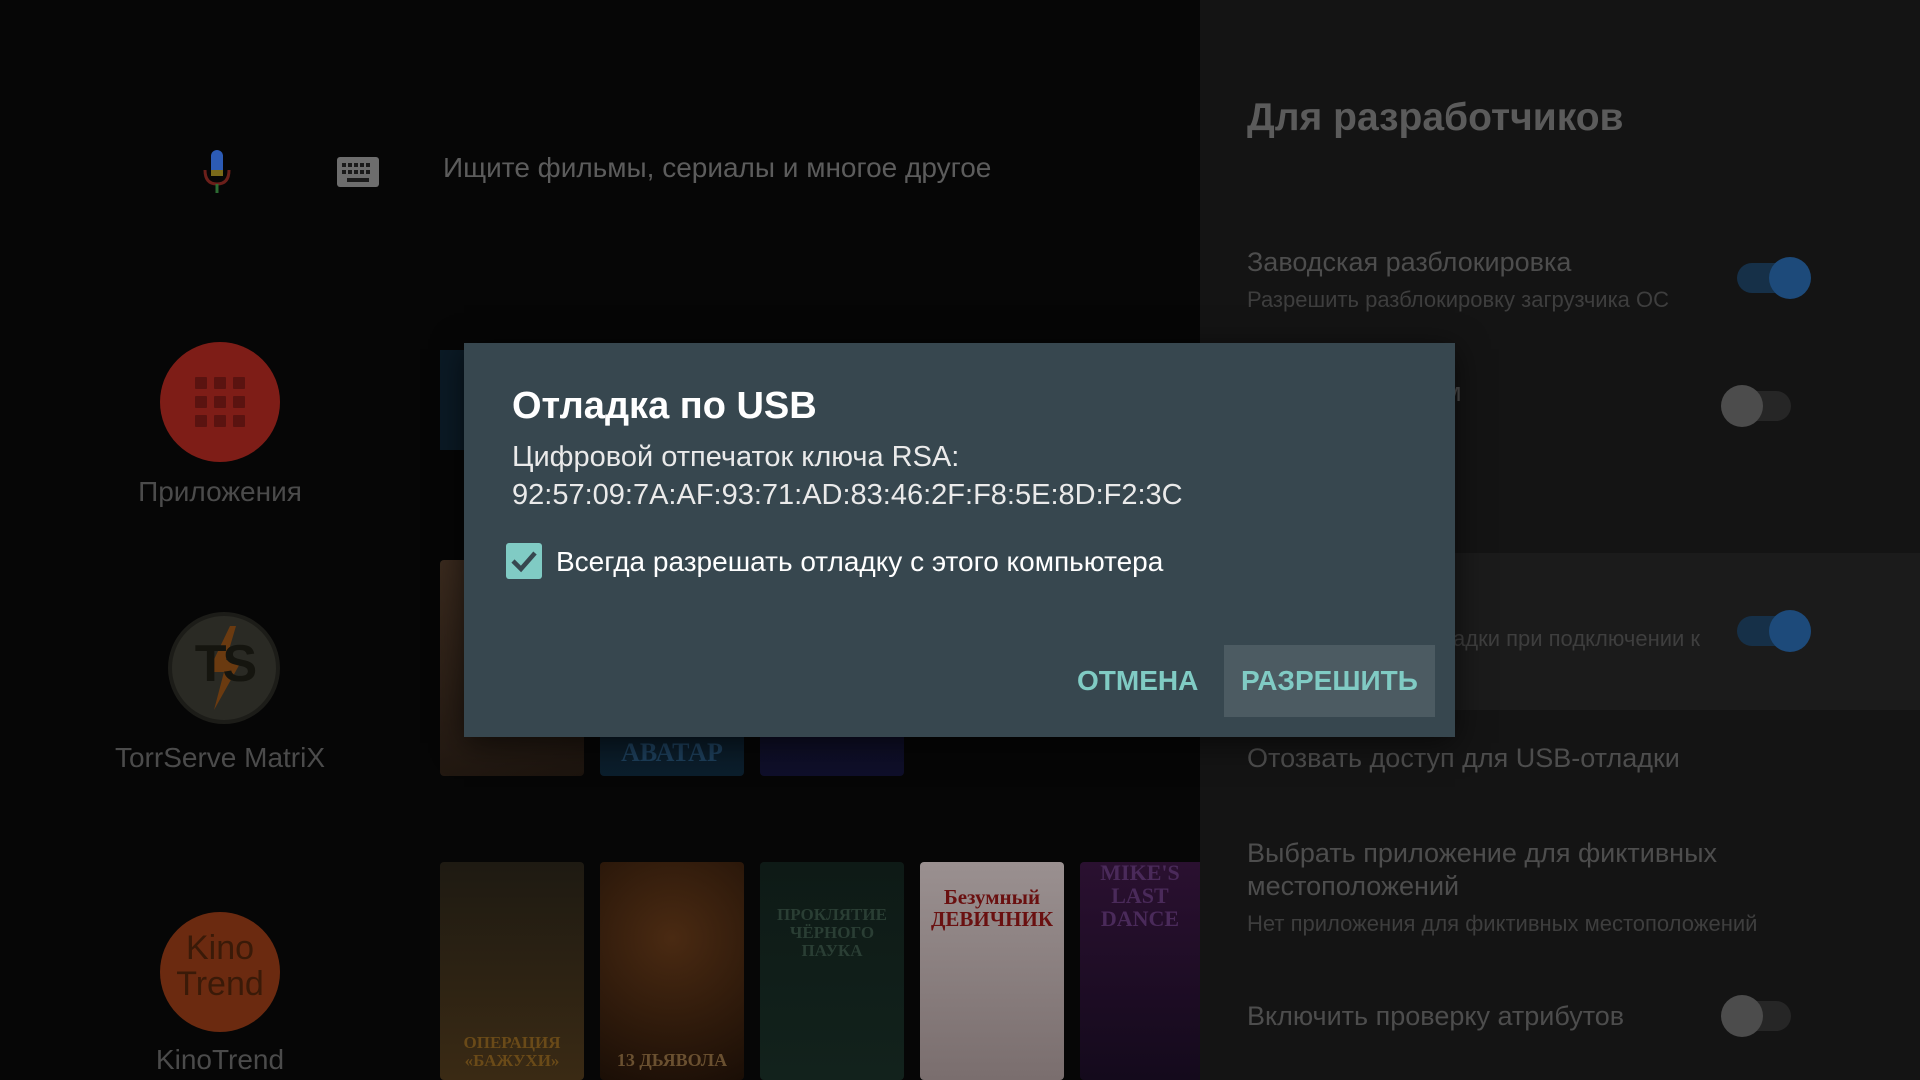  Describe the element at coordinates (1329, 681) in the screenshot. I see `allow-button: РАЗРЕШИТЬ` at that location.